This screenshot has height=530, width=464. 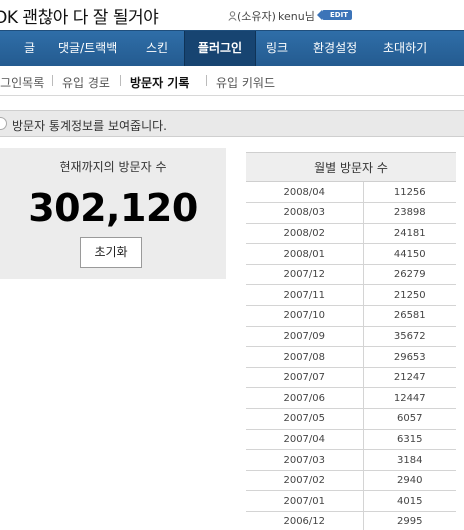 I want to click on count-cell: 11256, so click(x=409, y=193).